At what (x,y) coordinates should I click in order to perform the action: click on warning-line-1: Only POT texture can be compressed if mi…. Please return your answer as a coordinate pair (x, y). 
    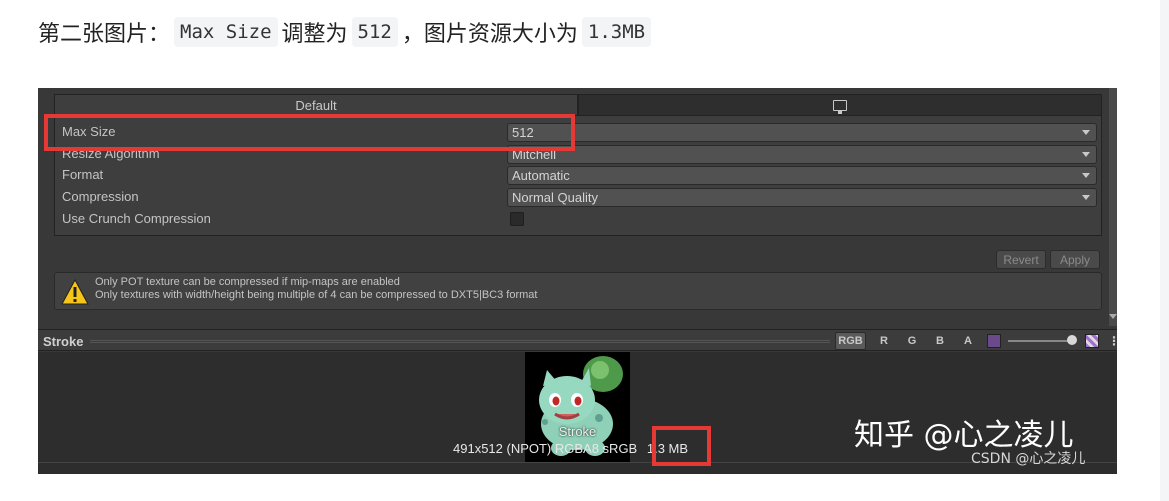
    Looking at the image, I should click on (247, 282).